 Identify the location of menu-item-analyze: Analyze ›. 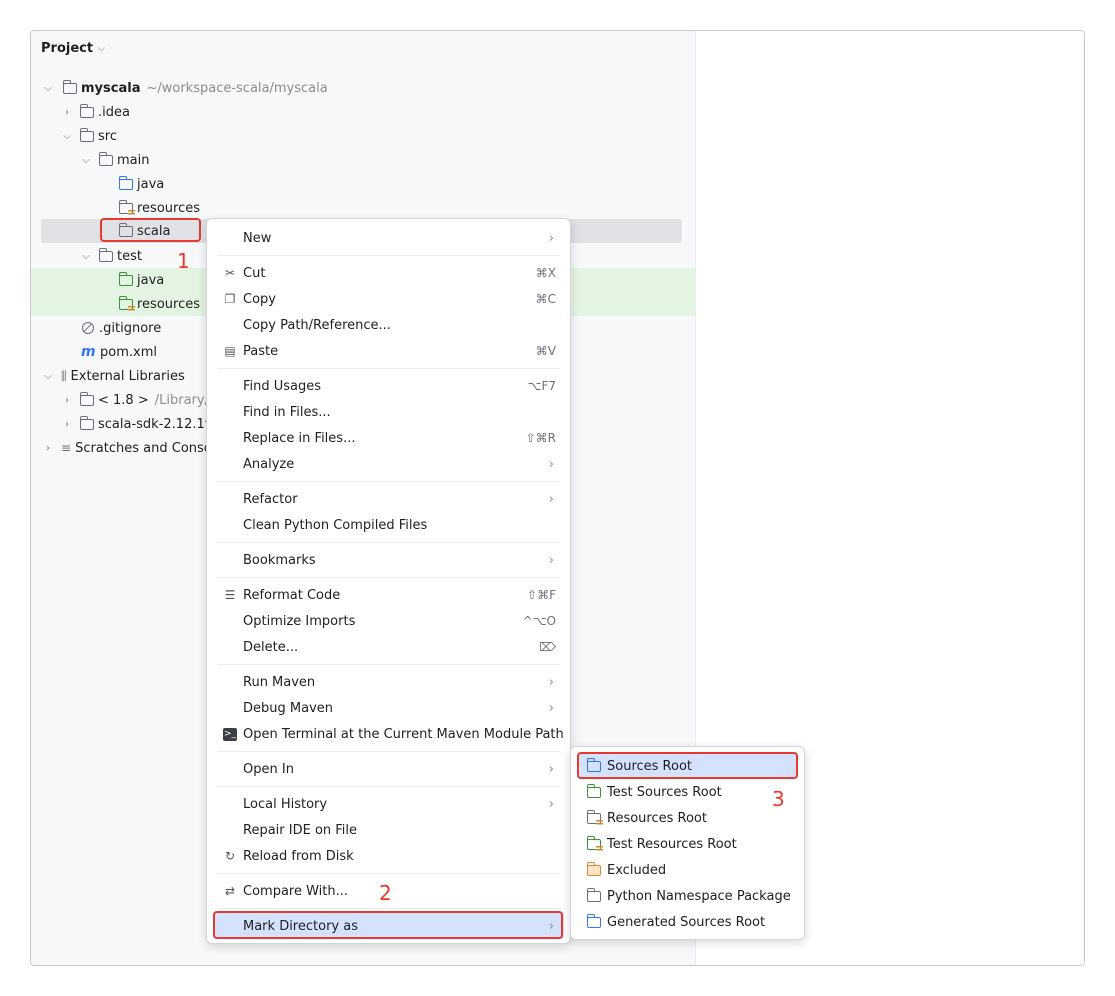
(388, 464).